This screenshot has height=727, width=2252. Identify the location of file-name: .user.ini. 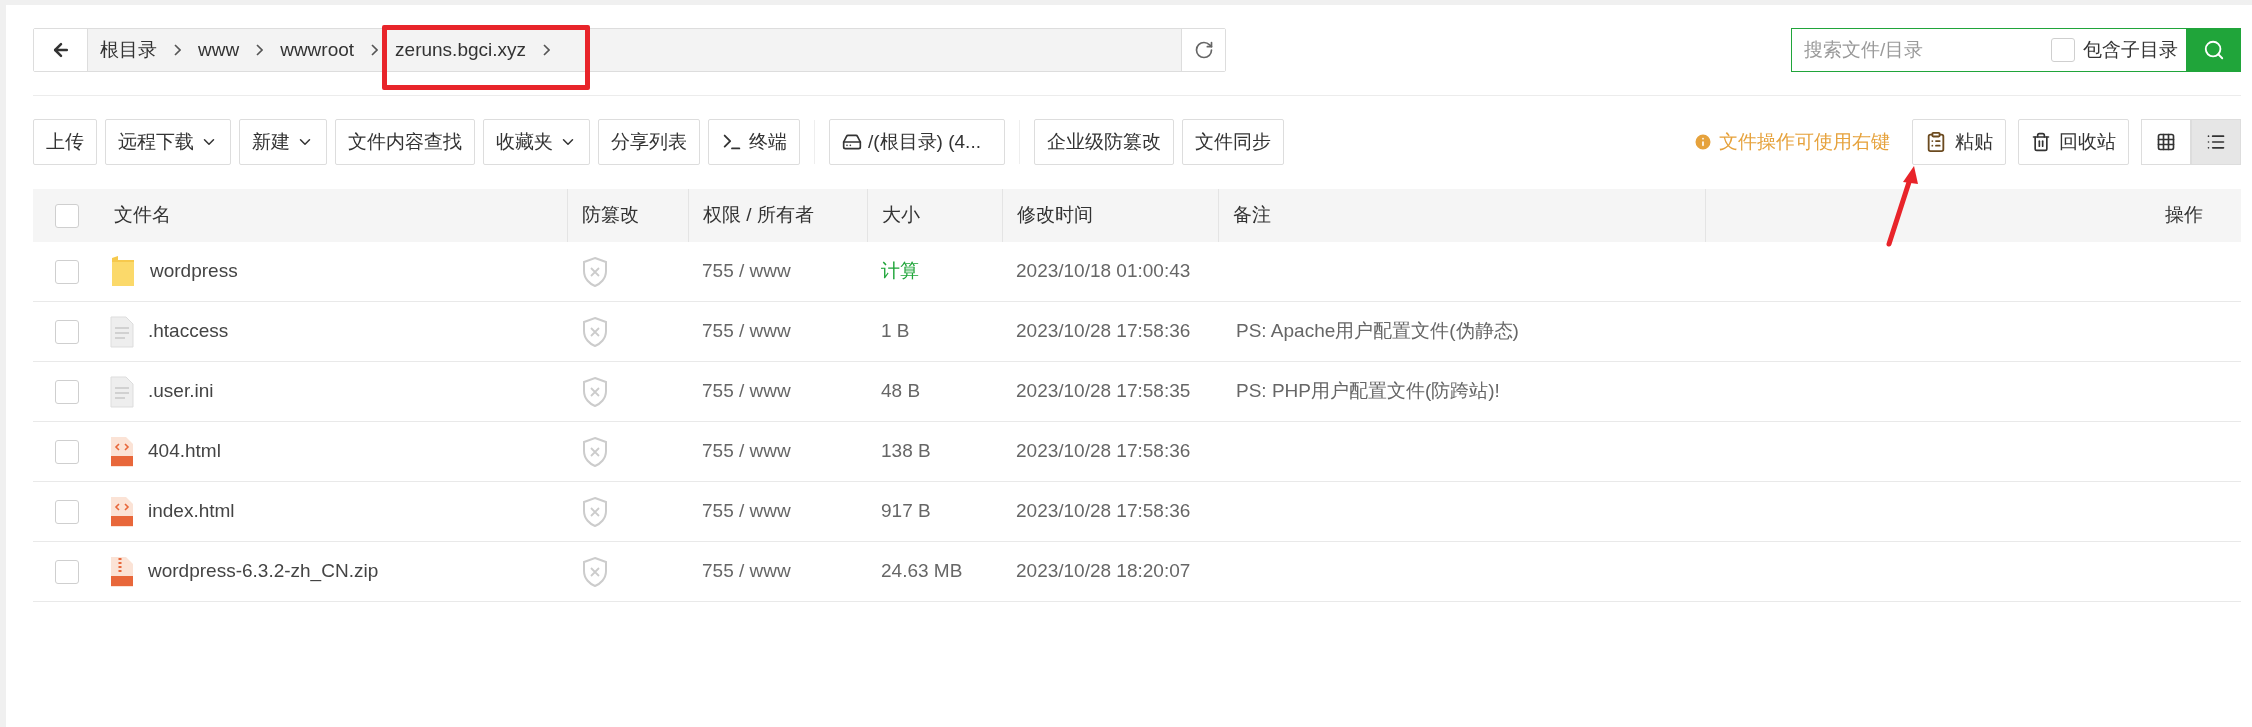
(181, 391).